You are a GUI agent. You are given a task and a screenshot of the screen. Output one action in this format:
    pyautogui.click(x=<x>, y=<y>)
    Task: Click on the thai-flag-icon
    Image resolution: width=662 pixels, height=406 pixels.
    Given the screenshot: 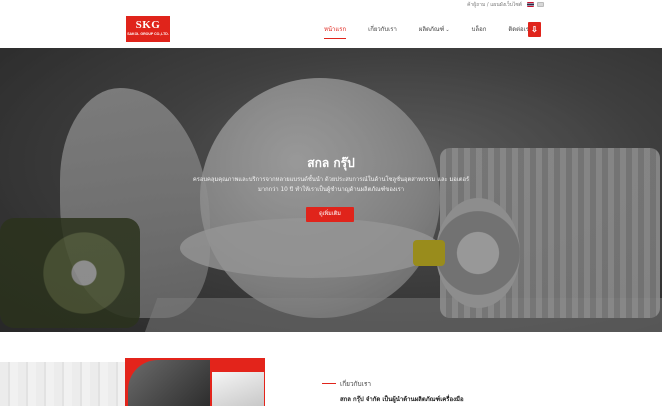 What is the action you would take?
    pyautogui.click(x=530, y=4)
    